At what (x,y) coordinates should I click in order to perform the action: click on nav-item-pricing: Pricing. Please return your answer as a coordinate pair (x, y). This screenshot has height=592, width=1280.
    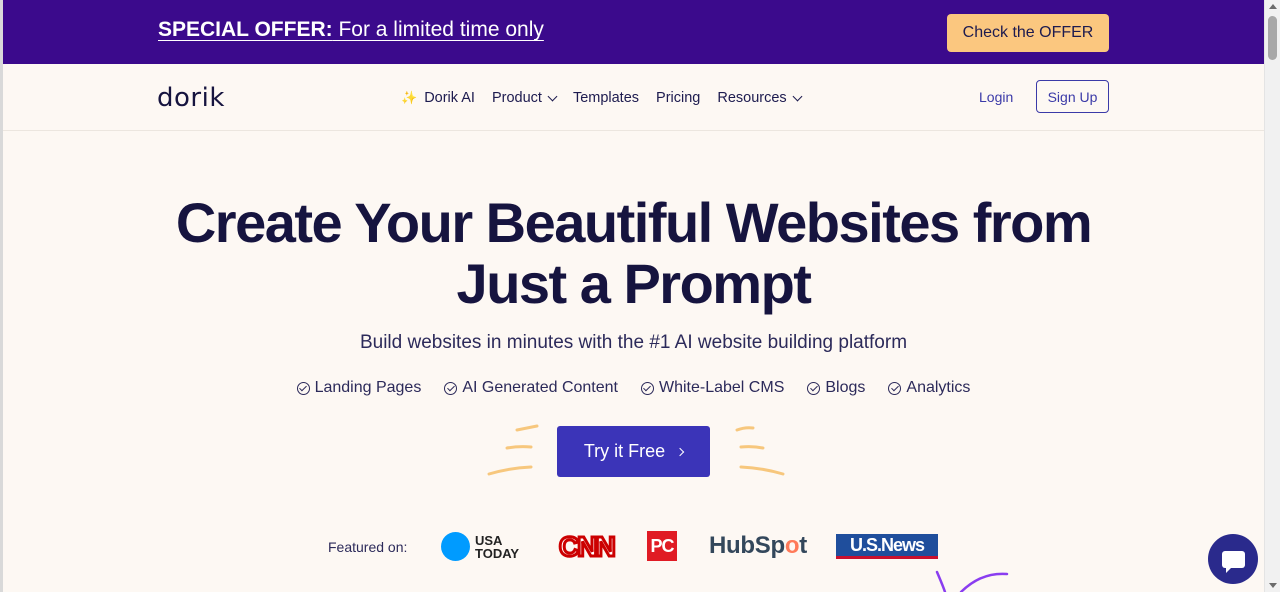
    Looking at the image, I should click on (678, 98).